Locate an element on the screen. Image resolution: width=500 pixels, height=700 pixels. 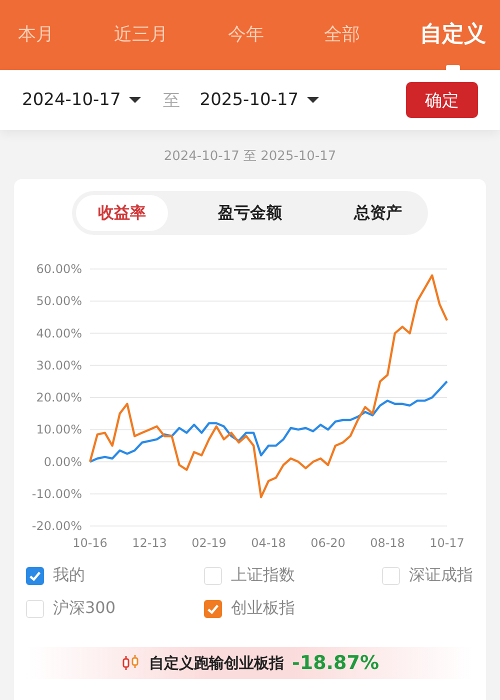
legend-label: 沪深300 is located at coordinates (84, 608).